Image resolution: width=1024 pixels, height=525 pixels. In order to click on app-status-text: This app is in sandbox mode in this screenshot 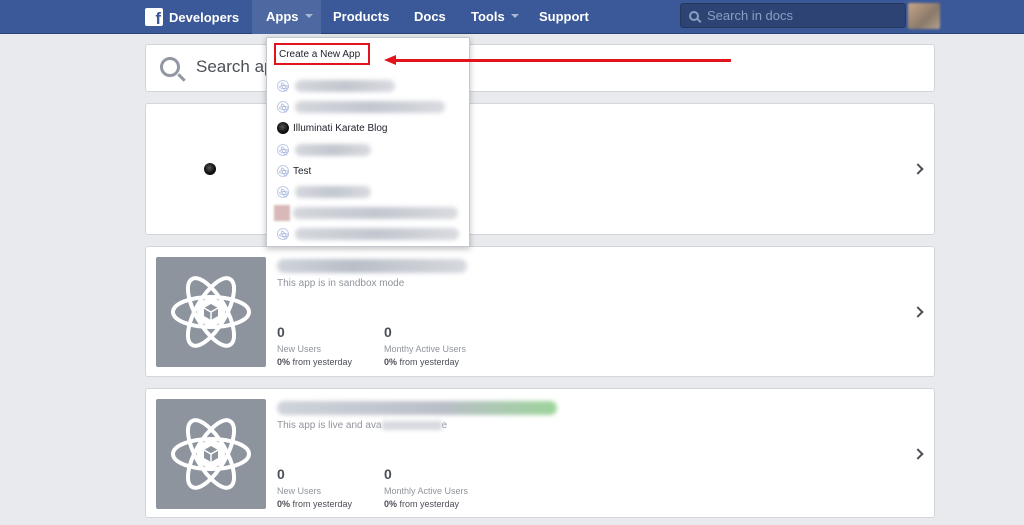, I will do `click(341, 283)`.